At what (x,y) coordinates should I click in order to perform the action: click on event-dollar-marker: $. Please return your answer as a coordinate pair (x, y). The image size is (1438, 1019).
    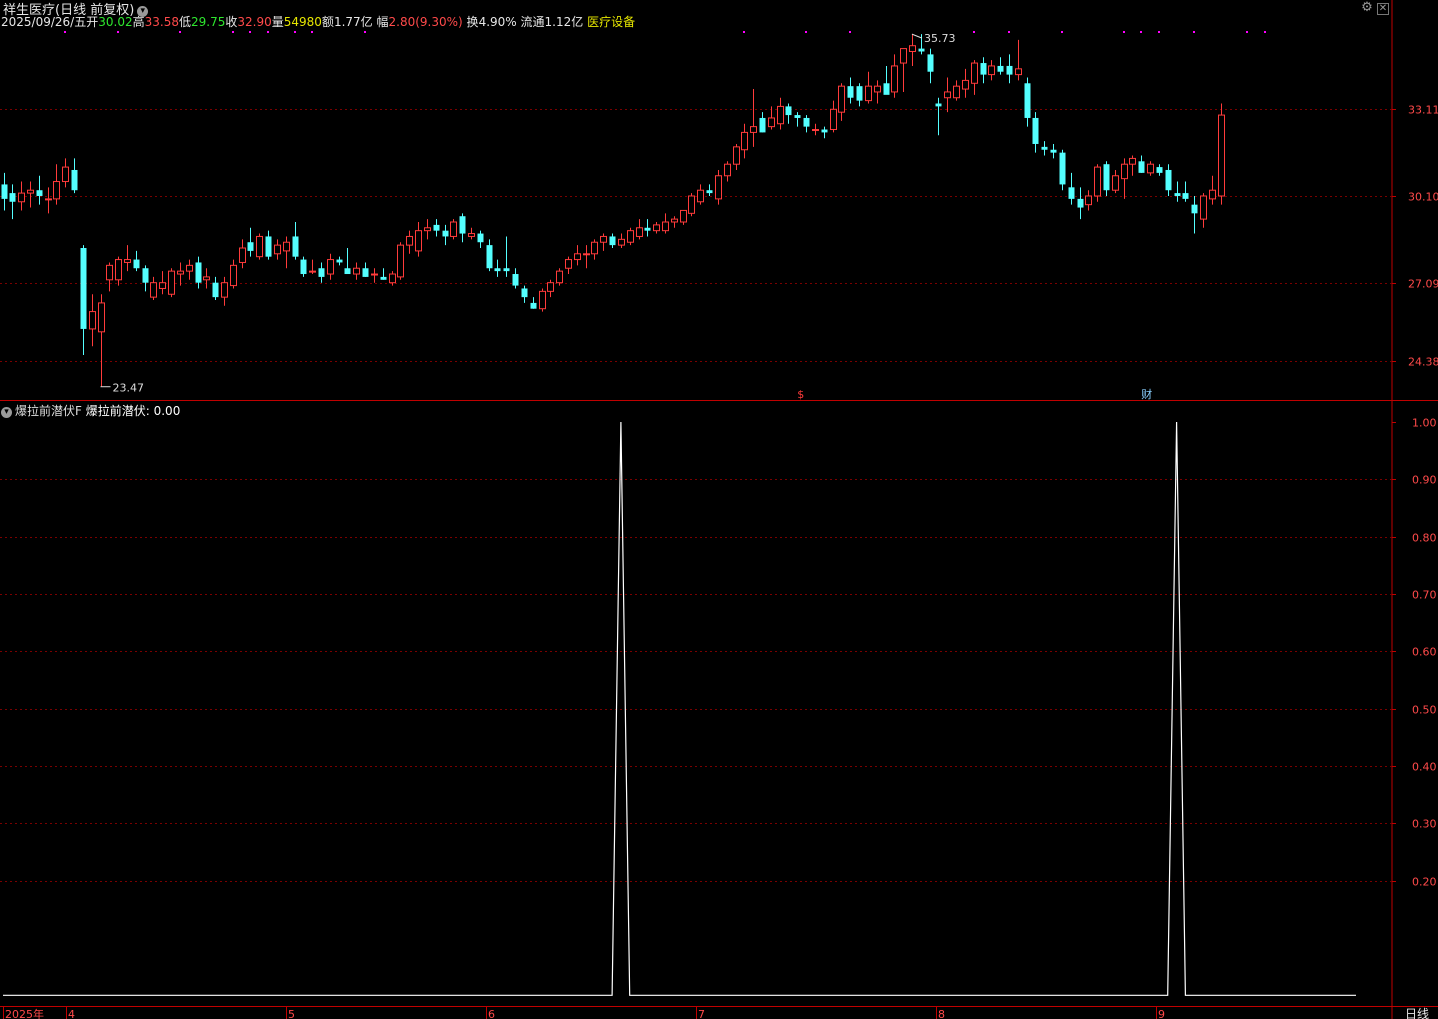
    Looking at the image, I should click on (800, 394).